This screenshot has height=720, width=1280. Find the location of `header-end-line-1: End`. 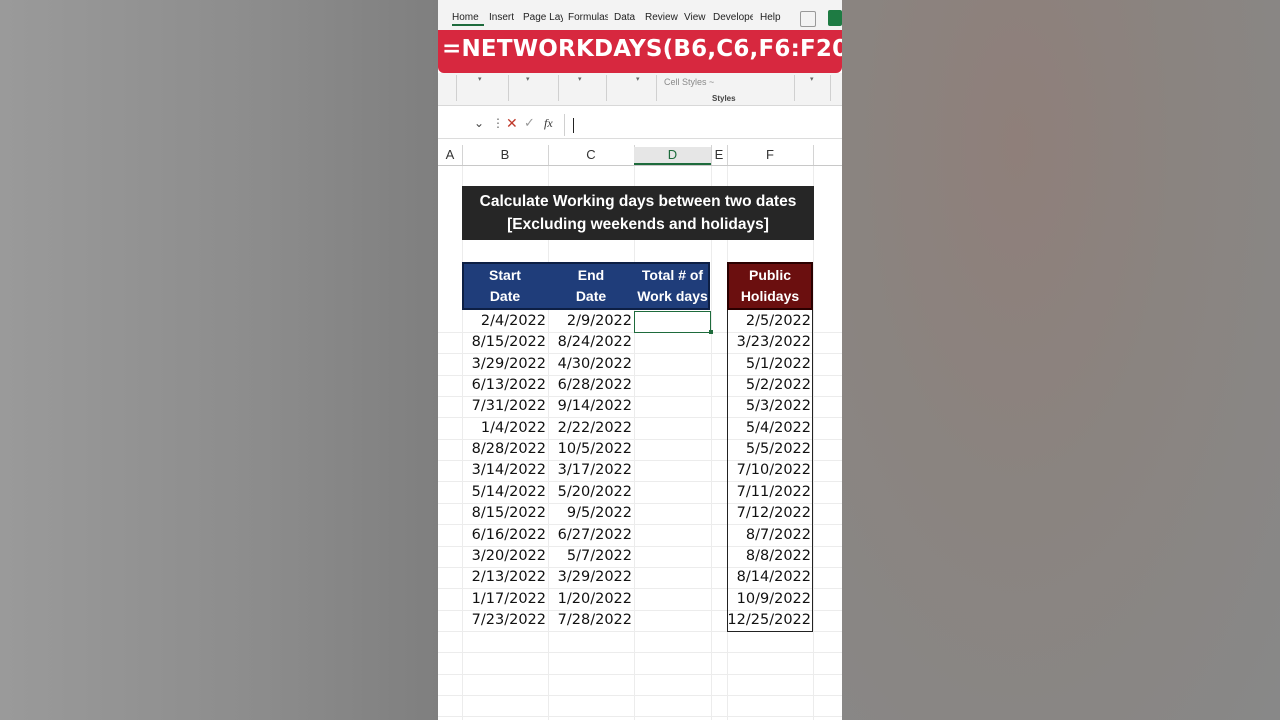

header-end-line-1: End is located at coordinates (591, 275).